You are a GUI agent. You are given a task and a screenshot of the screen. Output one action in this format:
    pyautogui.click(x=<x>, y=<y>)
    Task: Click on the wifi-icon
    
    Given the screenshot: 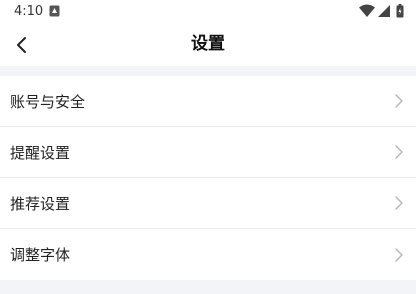 What is the action you would take?
    pyautogui.click(x=367, y=10)
    